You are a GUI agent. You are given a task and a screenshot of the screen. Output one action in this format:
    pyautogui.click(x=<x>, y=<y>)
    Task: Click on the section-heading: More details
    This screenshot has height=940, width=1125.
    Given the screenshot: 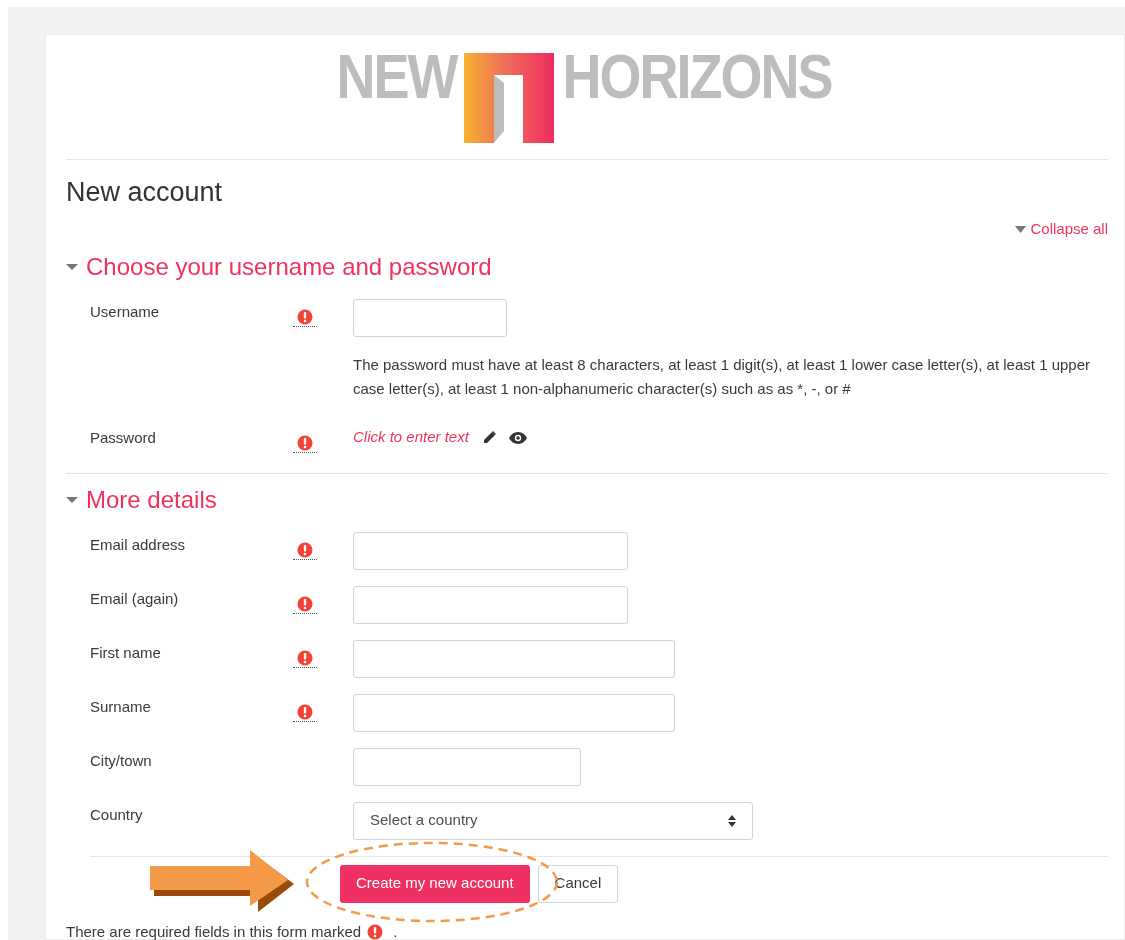 What is the action you would take?
    pyautogui.click(x=151, y=499)
    